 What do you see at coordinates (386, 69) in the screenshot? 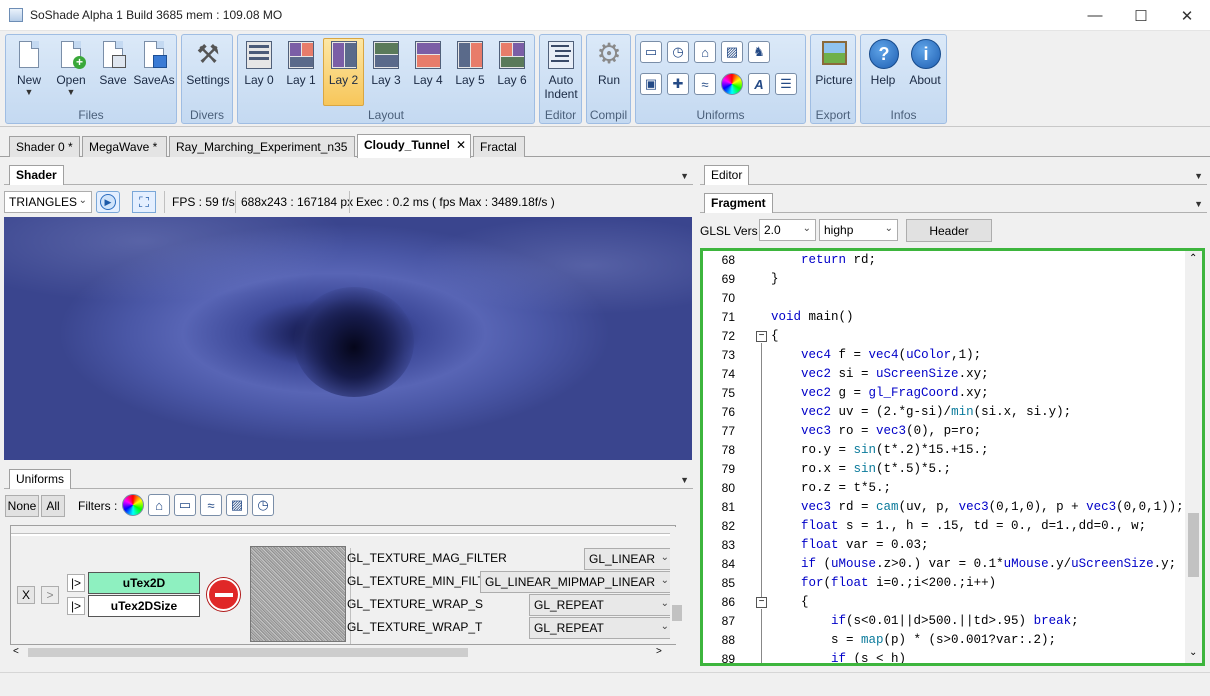
I see `layout-3-button: Lay 3` at bounding box center [386, 69].